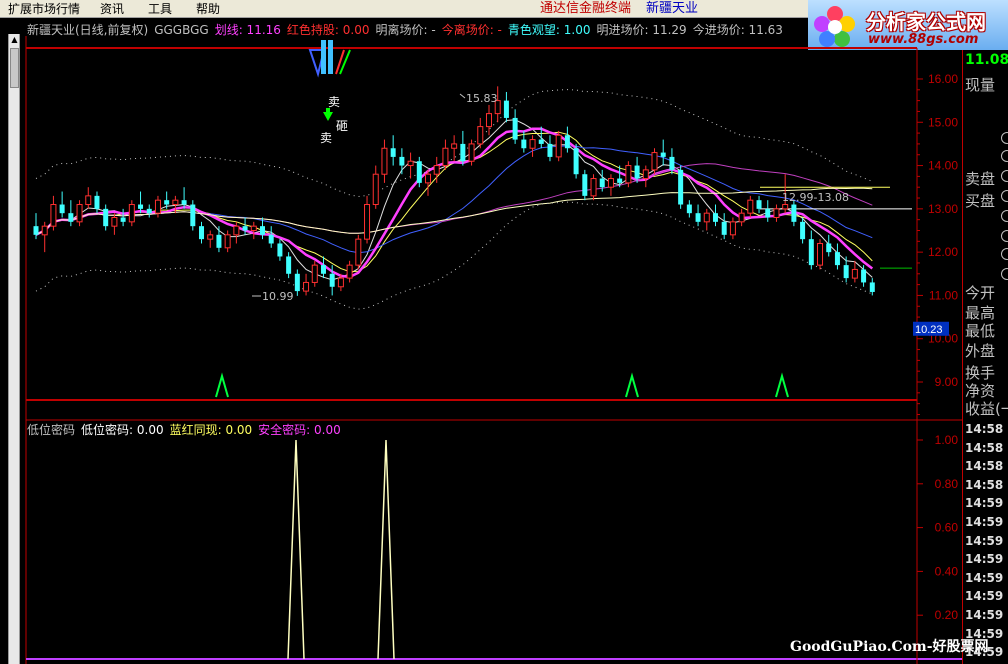  I want to click on quote-label: 现量, so click(980, 85).